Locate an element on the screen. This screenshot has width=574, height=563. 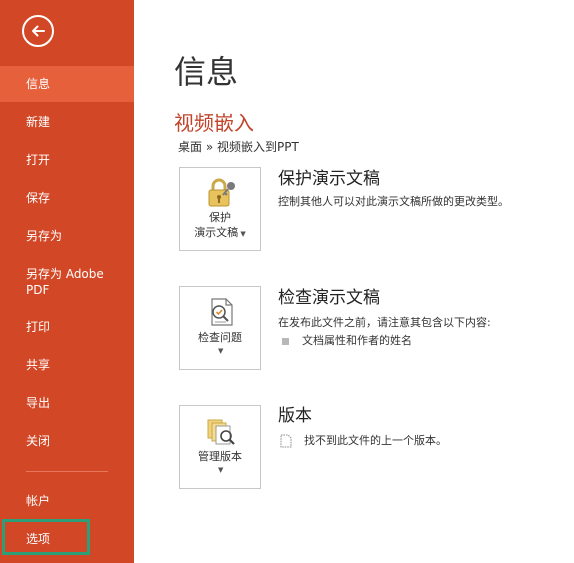
check-issues-button-label: 检查问题 is located at coordinates (220, 337).